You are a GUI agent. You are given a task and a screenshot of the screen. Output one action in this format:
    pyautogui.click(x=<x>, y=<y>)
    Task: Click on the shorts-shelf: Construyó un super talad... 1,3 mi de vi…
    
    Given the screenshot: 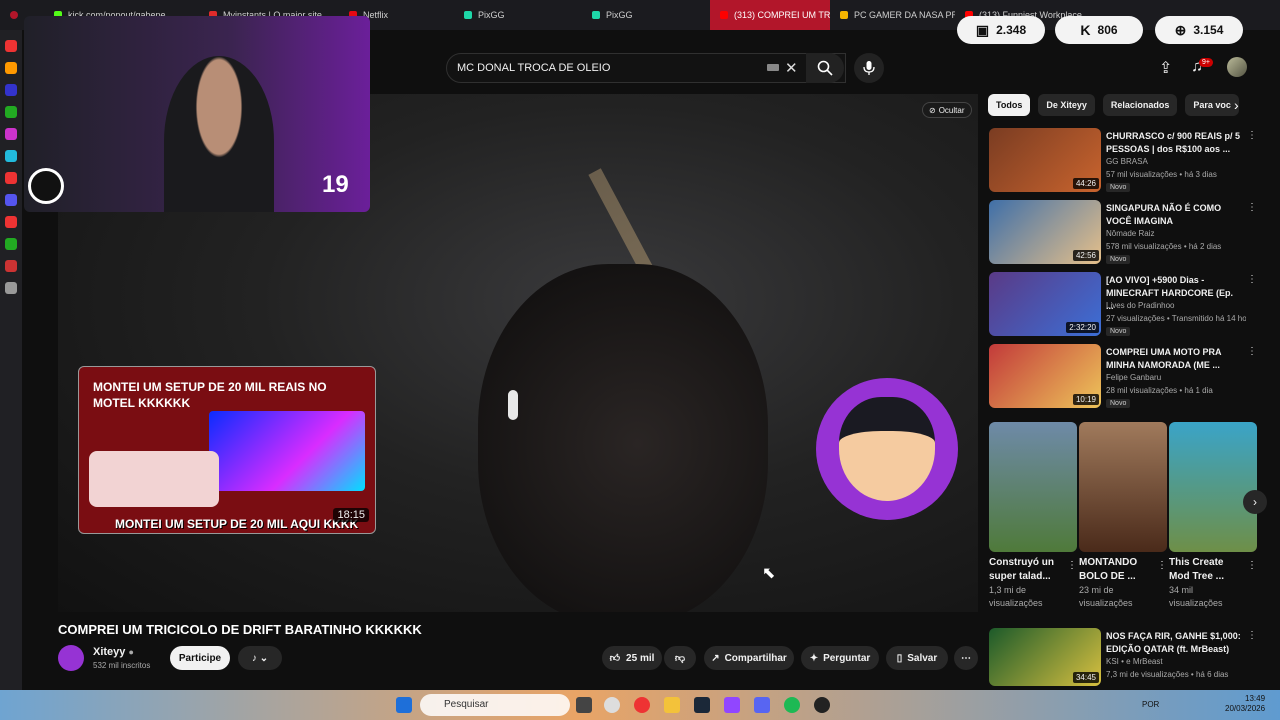 What is the action you would take?
    pyautogui.click(x=1123, y=520)
    